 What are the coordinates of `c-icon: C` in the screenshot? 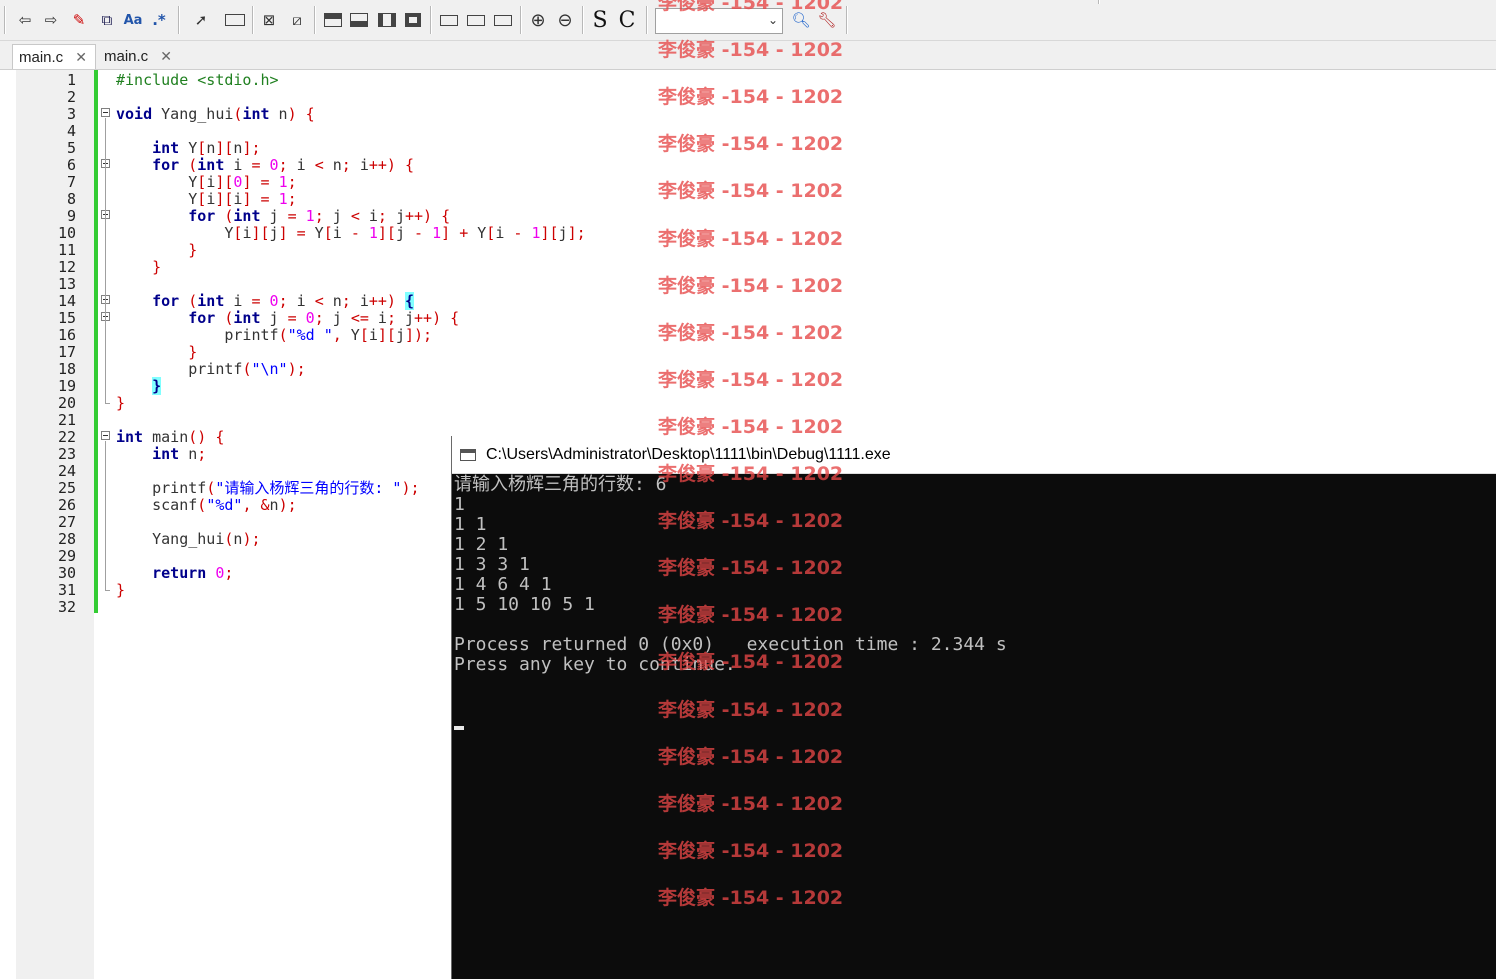 It's located at (627, 20).